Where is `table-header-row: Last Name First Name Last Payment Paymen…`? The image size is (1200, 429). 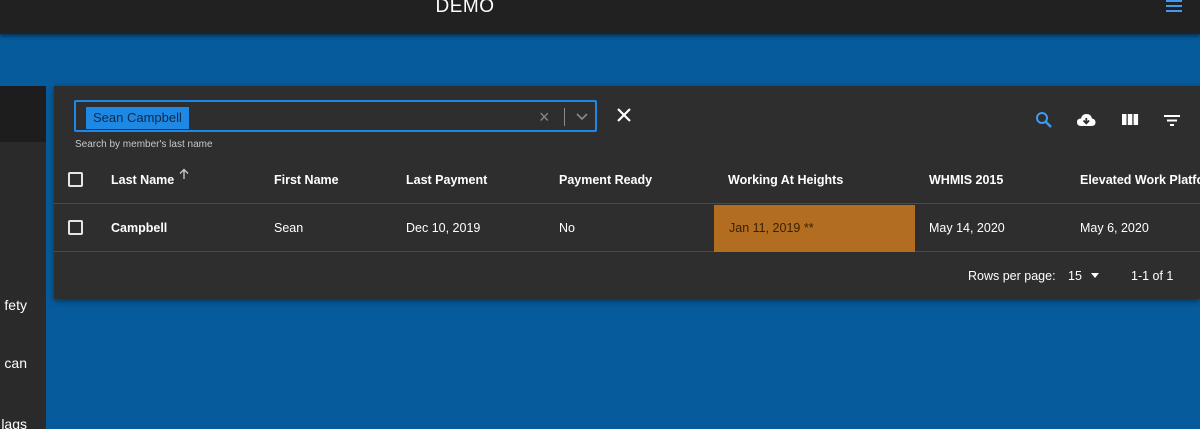
table-header-row: Last Name First Name Last Payment Paymen… is located at coordinates (627, 180).